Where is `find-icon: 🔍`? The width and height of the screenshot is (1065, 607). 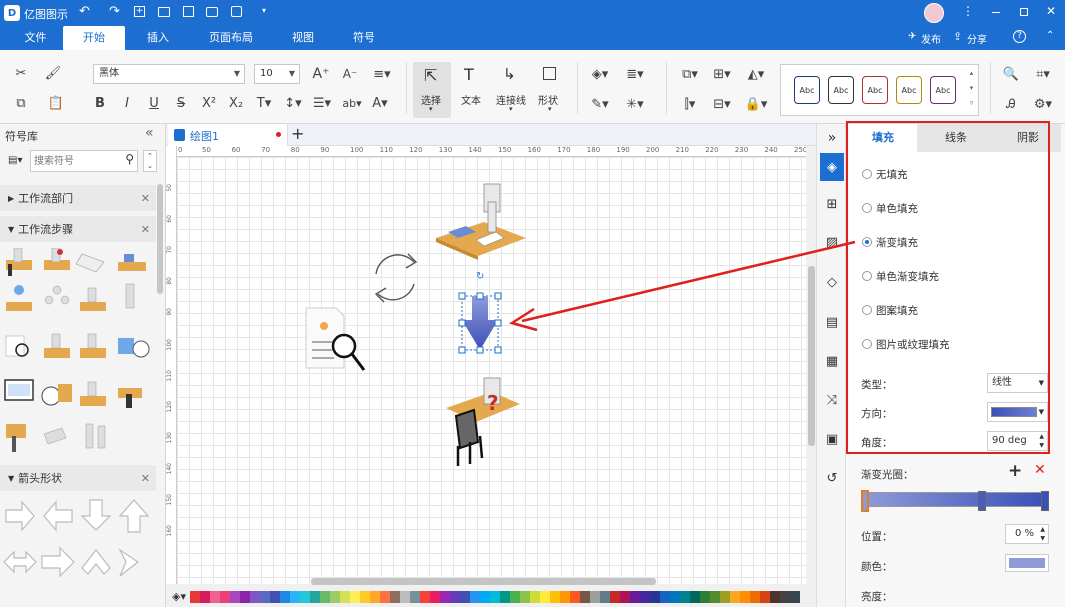 find-icon: 🔍 is located at coordinates (1011, 74).